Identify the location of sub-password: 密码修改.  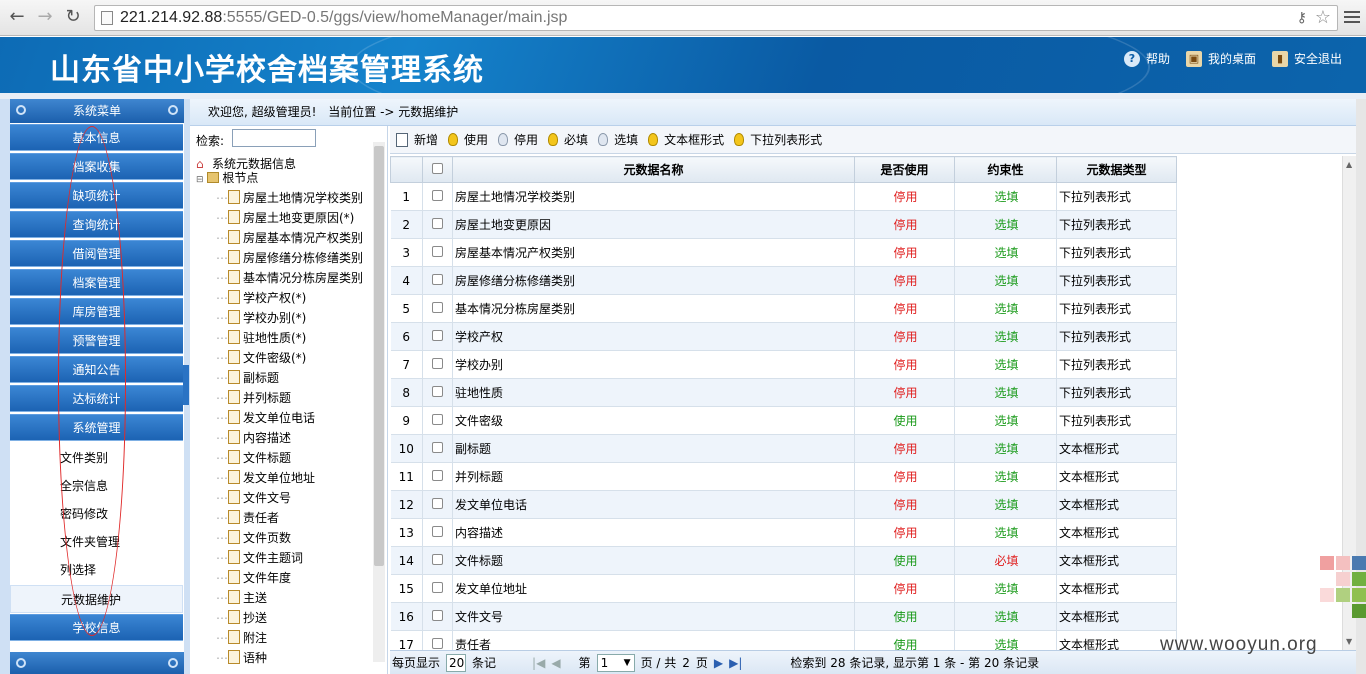
(96, 514).